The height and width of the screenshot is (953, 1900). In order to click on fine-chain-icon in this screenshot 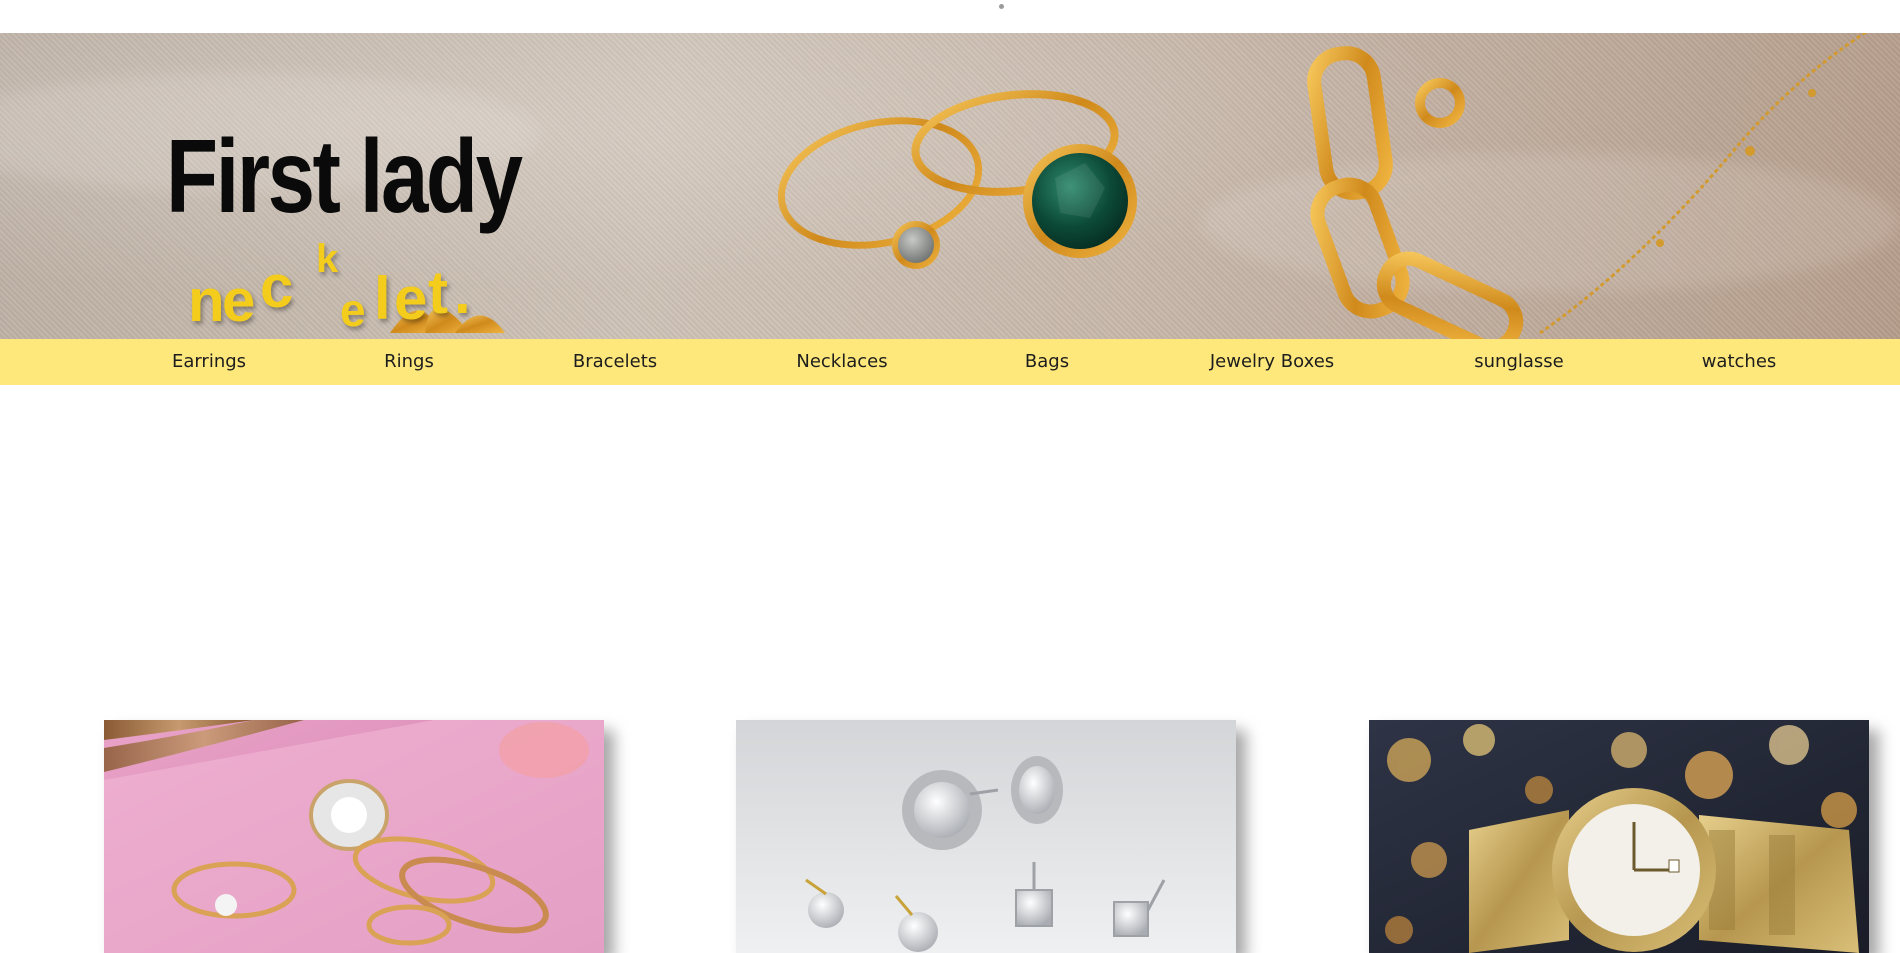, I will do `click(1703, 184)`.